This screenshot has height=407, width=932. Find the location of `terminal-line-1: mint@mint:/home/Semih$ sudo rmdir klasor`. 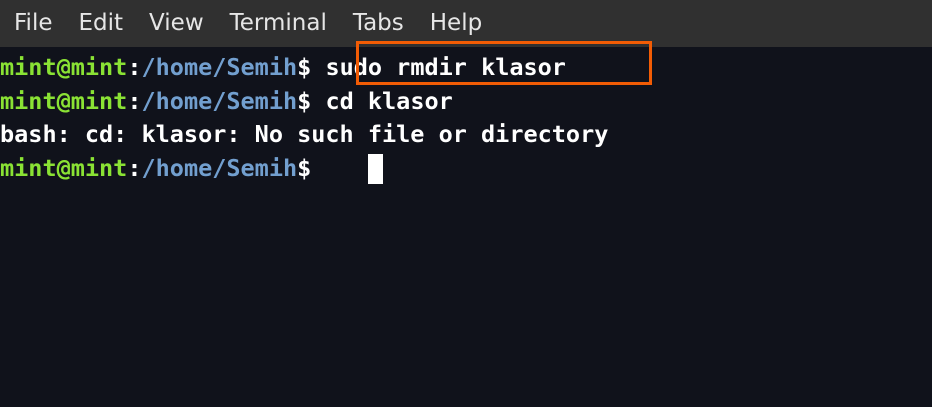

terminal-line-1: mint@mint:/home/Semih$ sudo rmdir klasor is located at coordinates (283, 67).